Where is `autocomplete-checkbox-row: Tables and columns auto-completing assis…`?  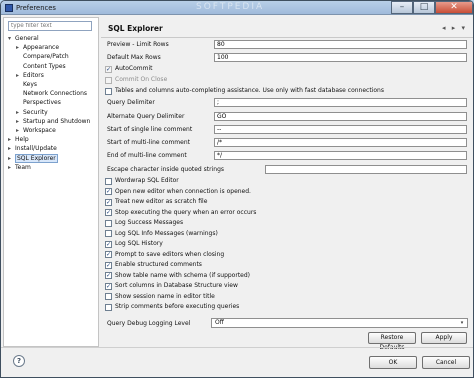 autocomplete-checkbox-row: Tables and columns auto-completing assis… is located at coordinates (244, 91).